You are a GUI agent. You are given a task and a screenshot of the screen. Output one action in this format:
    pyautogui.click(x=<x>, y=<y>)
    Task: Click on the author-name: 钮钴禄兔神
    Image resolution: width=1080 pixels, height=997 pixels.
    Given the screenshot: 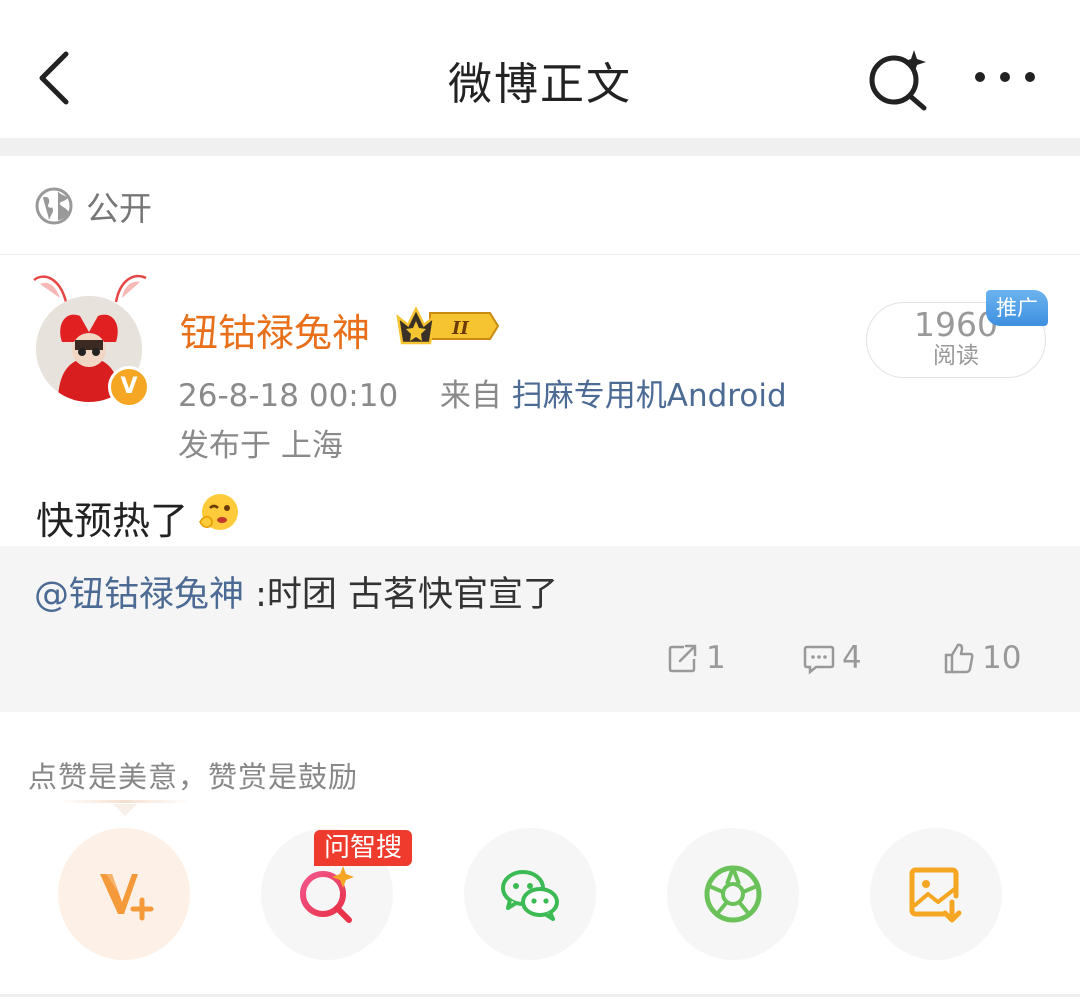 What is the action you would take?
    pyautogui.click(x=275, y=329)
    